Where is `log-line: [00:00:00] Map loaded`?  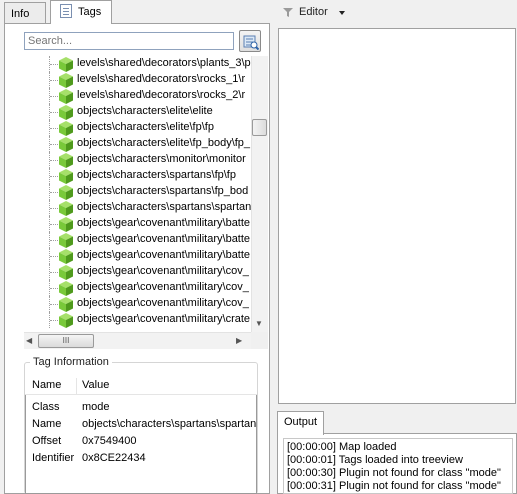 log-line: [00:00:00] Map loaded is located at coordinates (342, 447).